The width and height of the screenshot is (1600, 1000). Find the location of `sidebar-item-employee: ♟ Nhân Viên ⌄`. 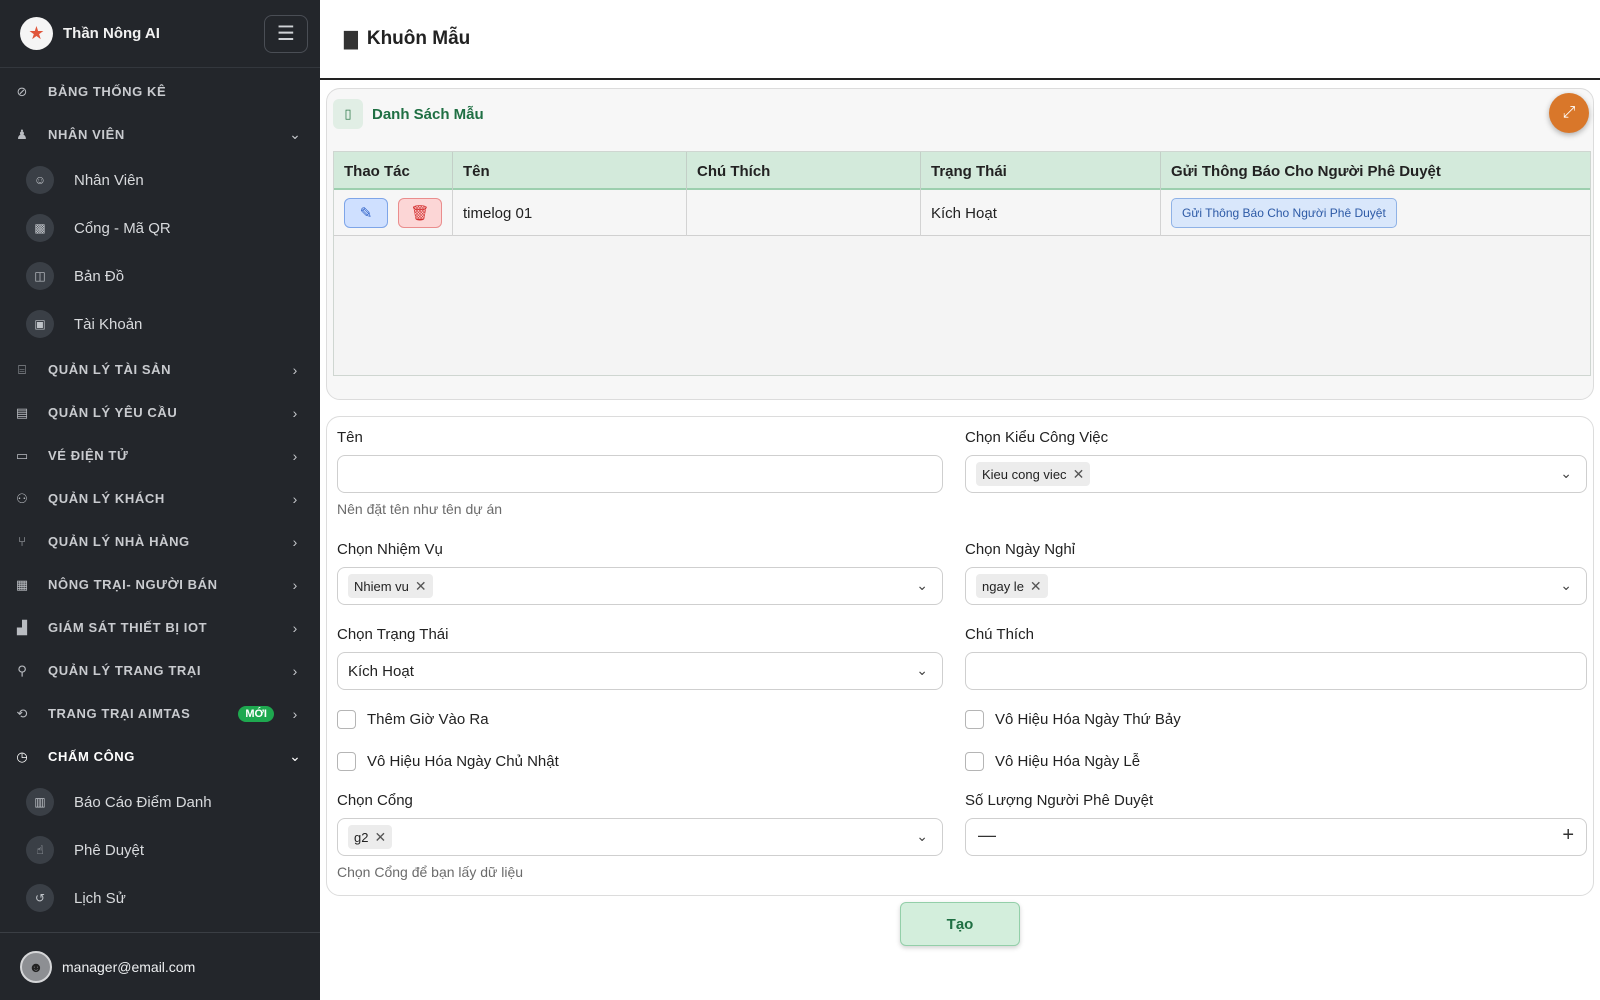

sidebar-item-employee: ♟ Nhân Viên ⌄ is located at coordinates (160, 134).